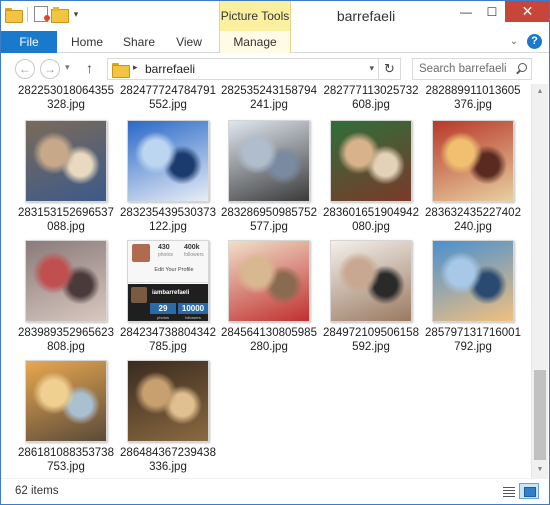 Image resolution: width=550 pixels, height=505 pixels. Describe the element at coordinates (168, 467) in the screenshot. I see `file-name-line: 336.jpg` at that location.